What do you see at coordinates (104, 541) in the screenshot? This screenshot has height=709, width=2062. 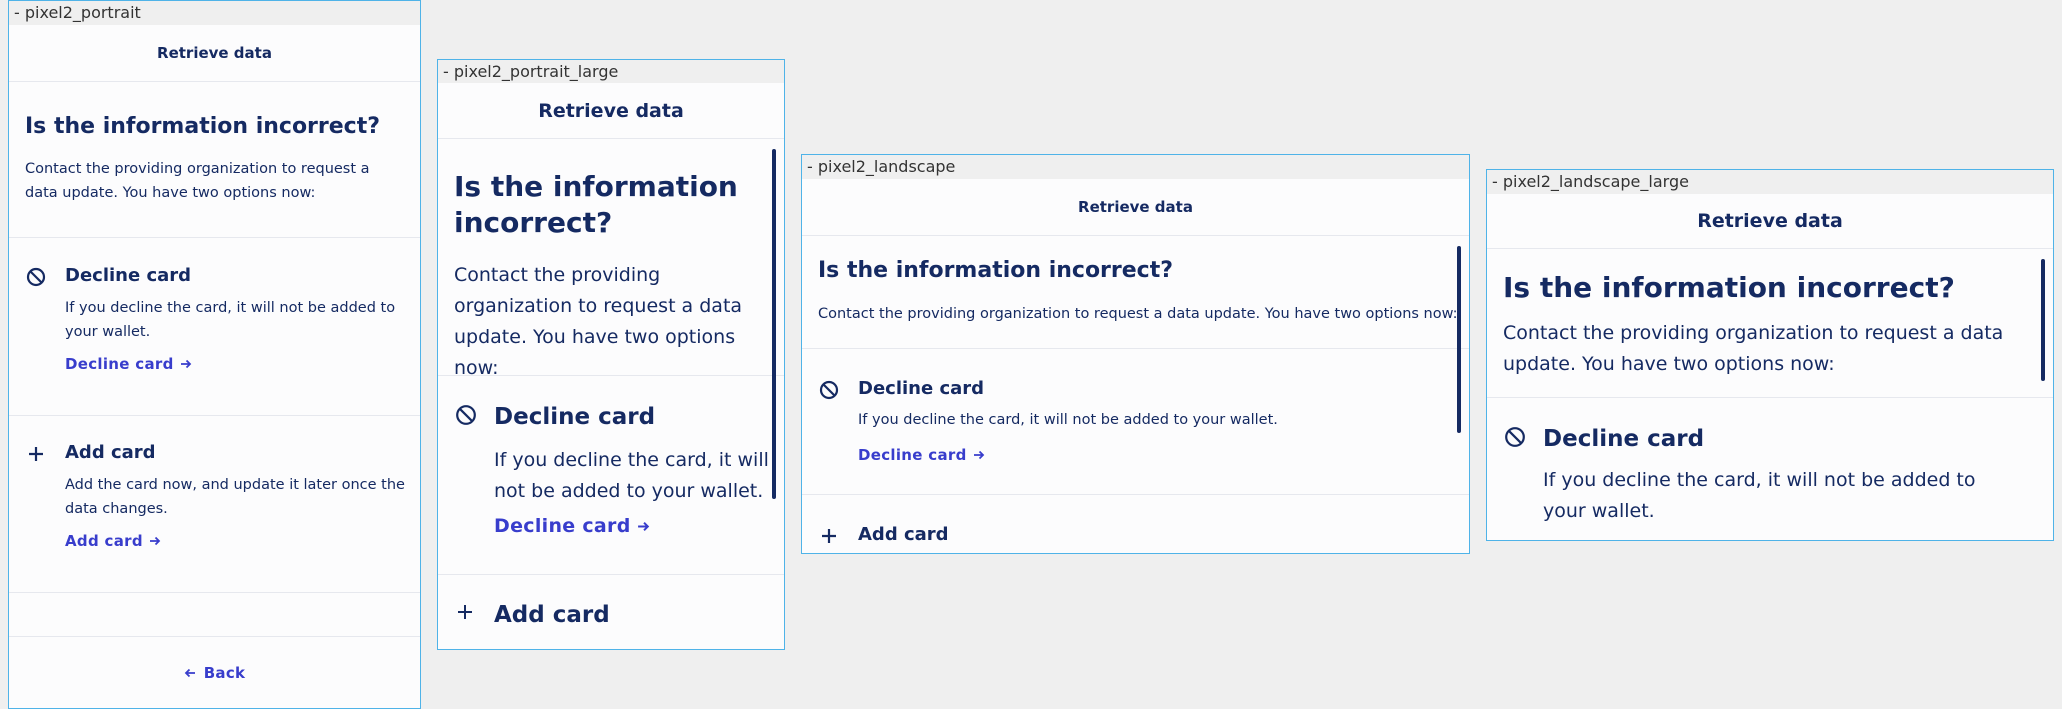 I see `link-label: Add card` at bounding box center [104, 541].